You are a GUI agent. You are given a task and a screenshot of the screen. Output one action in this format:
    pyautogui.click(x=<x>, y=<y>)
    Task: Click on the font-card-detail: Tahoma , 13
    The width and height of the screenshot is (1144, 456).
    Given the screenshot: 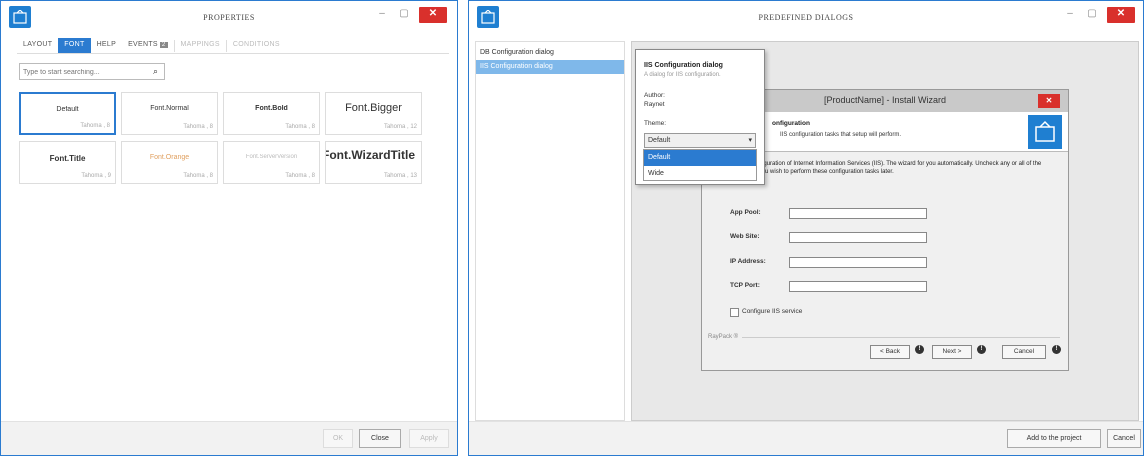 What is the action you would take?
    pyautogui.click(x=400, y=176)
    